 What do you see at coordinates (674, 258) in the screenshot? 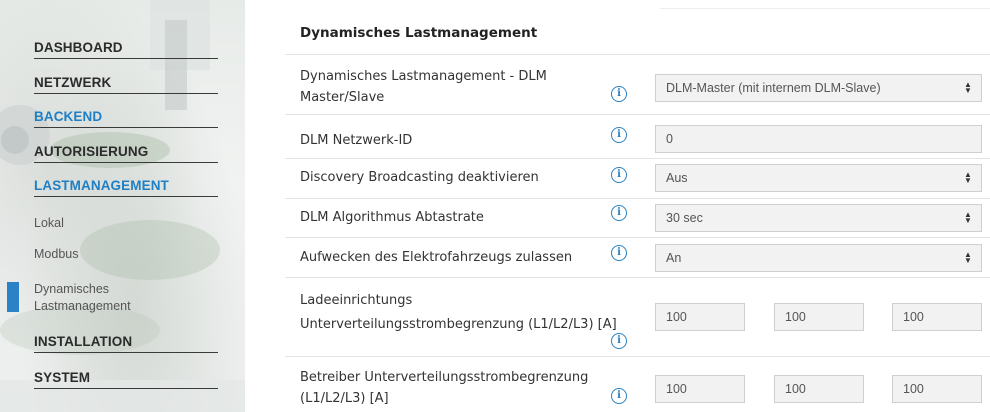
I see `select-value: An` at bounding box center [674, 258].